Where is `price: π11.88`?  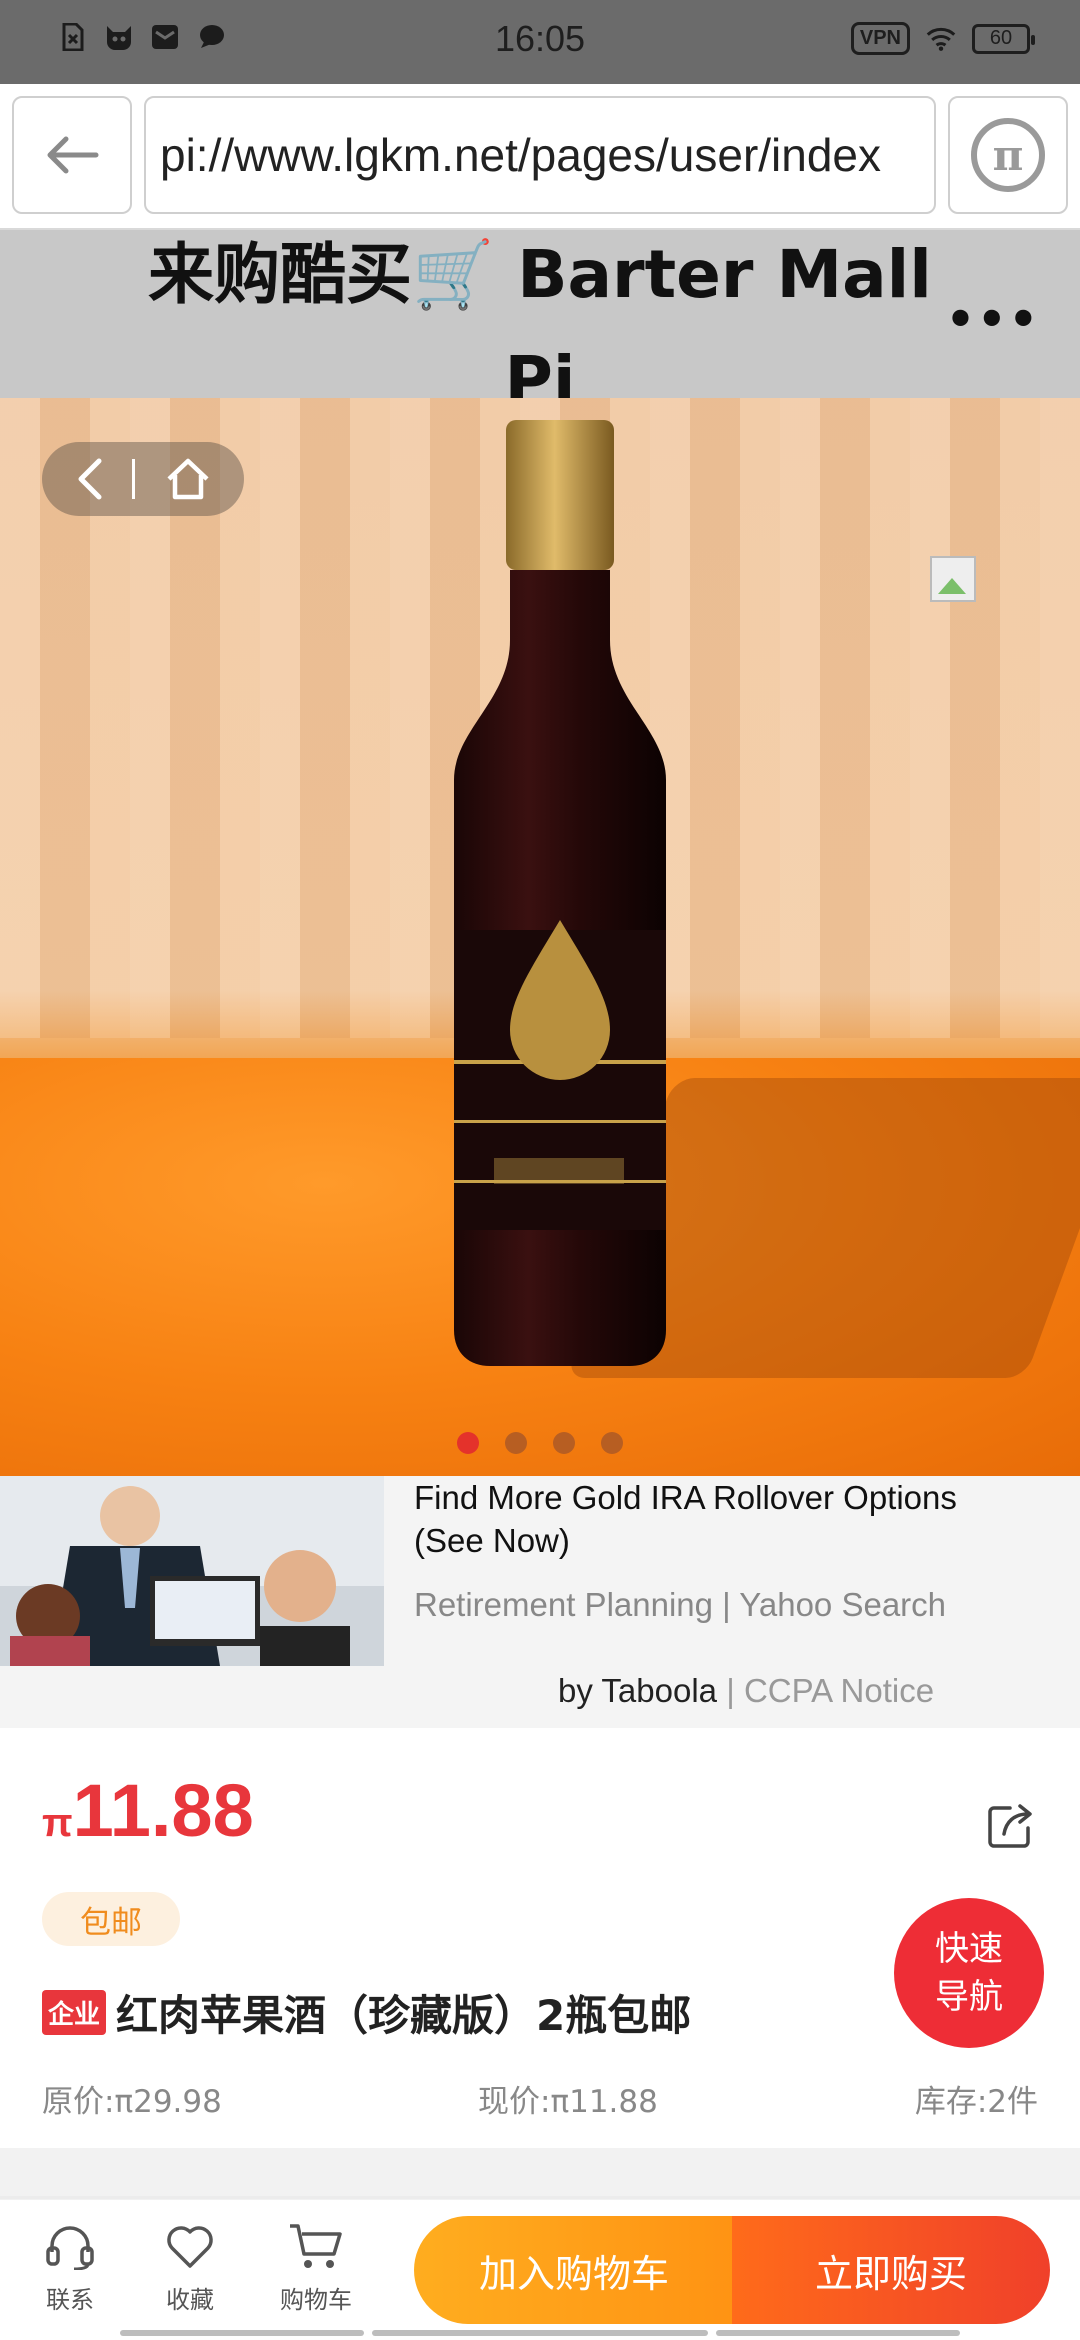
price: π11.88 is located at coordinates (148, 1810).